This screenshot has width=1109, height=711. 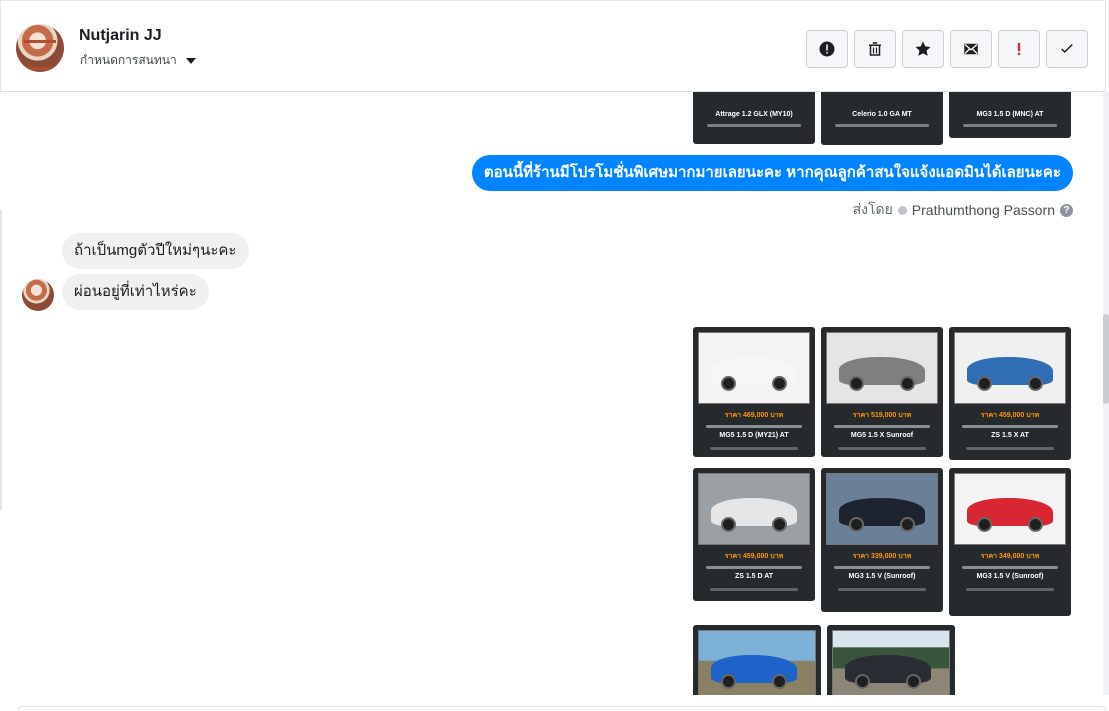 I want to click on conversation-status-label: กำหนดการสนทนา, so click(x=128, y=60).